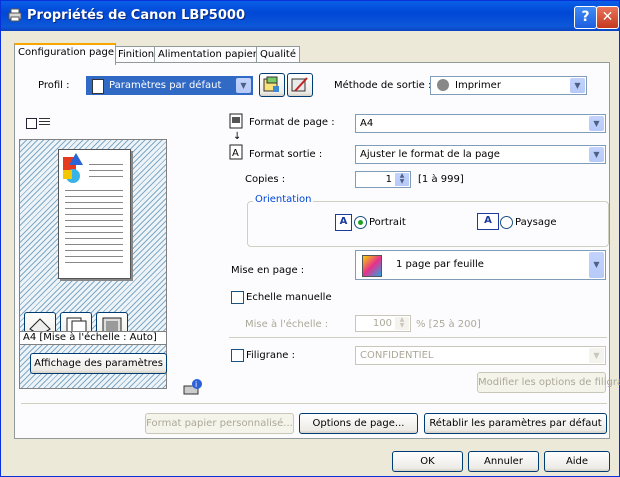 The image size is (620, 477). I want to click on page-view-icon, so click(31, 123).